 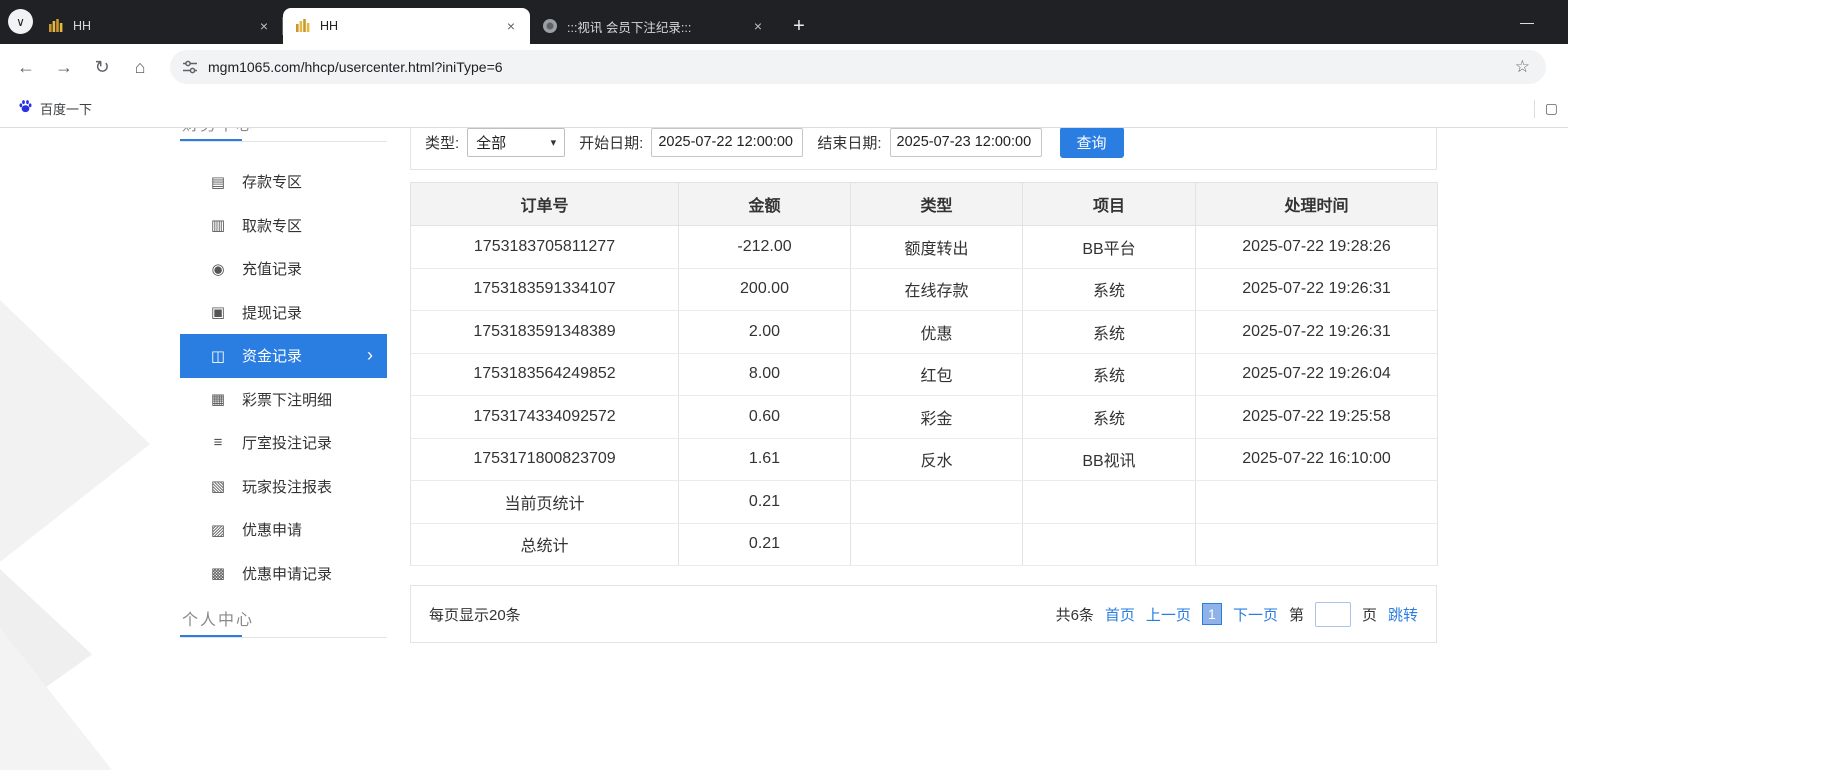 I want to click on sidebar-item-player-bet-report: ▧ 玩家投注报表, so click(x=283, y=487).